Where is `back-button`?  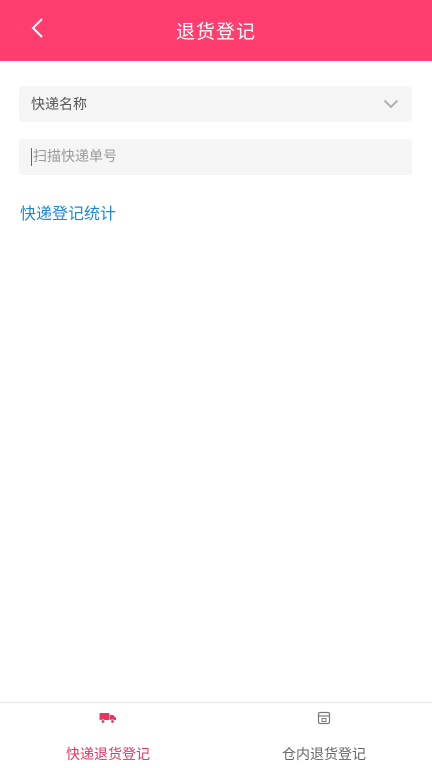 back-button is located at coordinates (38, 28).